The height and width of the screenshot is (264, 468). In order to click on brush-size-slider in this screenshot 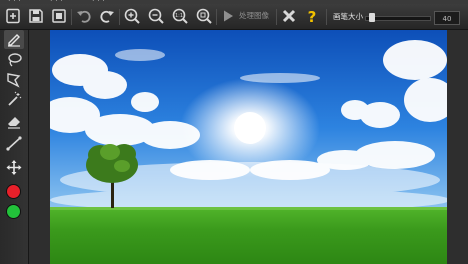, I will do `click(398, 17)`.